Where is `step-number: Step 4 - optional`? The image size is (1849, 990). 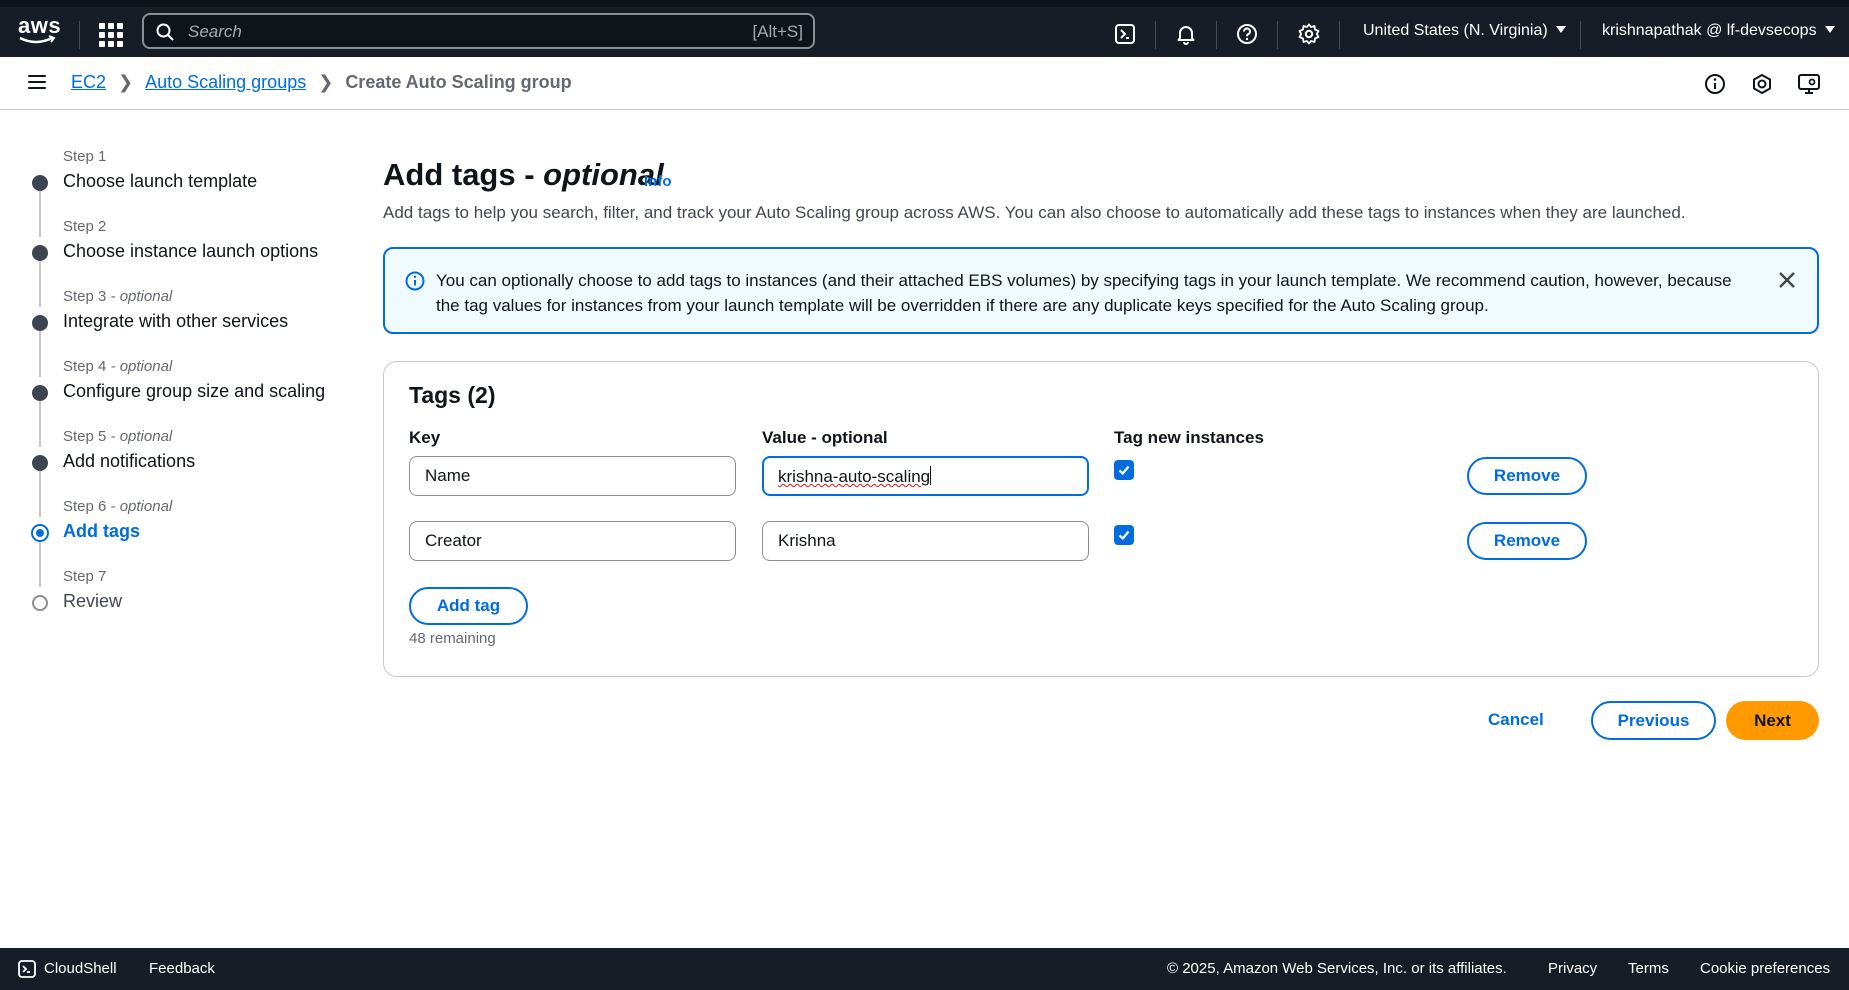 step-number: Step 4 - optional is located at coordinates (118, 366).